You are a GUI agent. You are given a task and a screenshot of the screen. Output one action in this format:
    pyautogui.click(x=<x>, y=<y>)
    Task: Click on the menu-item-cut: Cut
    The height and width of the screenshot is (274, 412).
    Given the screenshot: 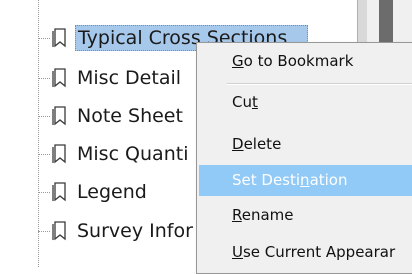 What is the action you would take?
    pyautogui.click(x=305, y=102)
    